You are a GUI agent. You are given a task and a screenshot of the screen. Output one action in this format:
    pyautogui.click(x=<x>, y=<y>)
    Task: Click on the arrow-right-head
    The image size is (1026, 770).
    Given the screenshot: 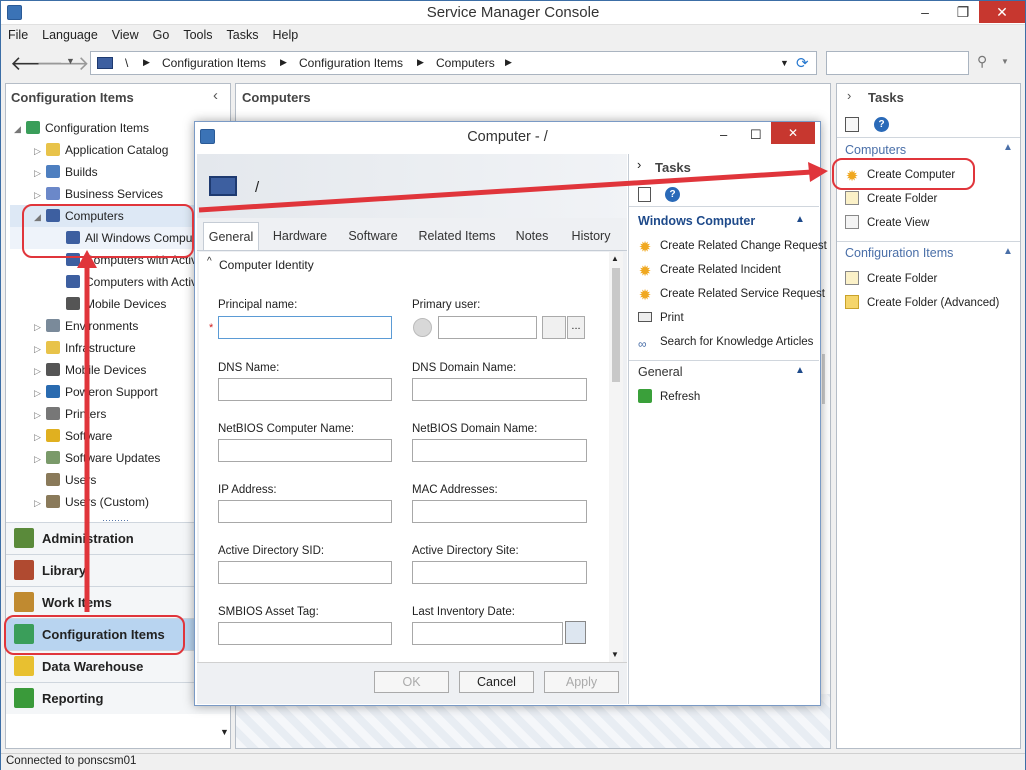 What is the action you would take?
    pyautogui.click(x=818, y=172)
    